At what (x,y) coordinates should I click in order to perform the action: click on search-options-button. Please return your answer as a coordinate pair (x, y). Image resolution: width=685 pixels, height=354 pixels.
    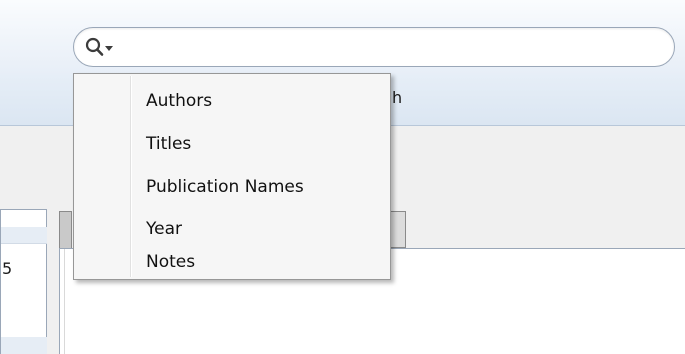
    Looking at the image, I should click on (103, 47).